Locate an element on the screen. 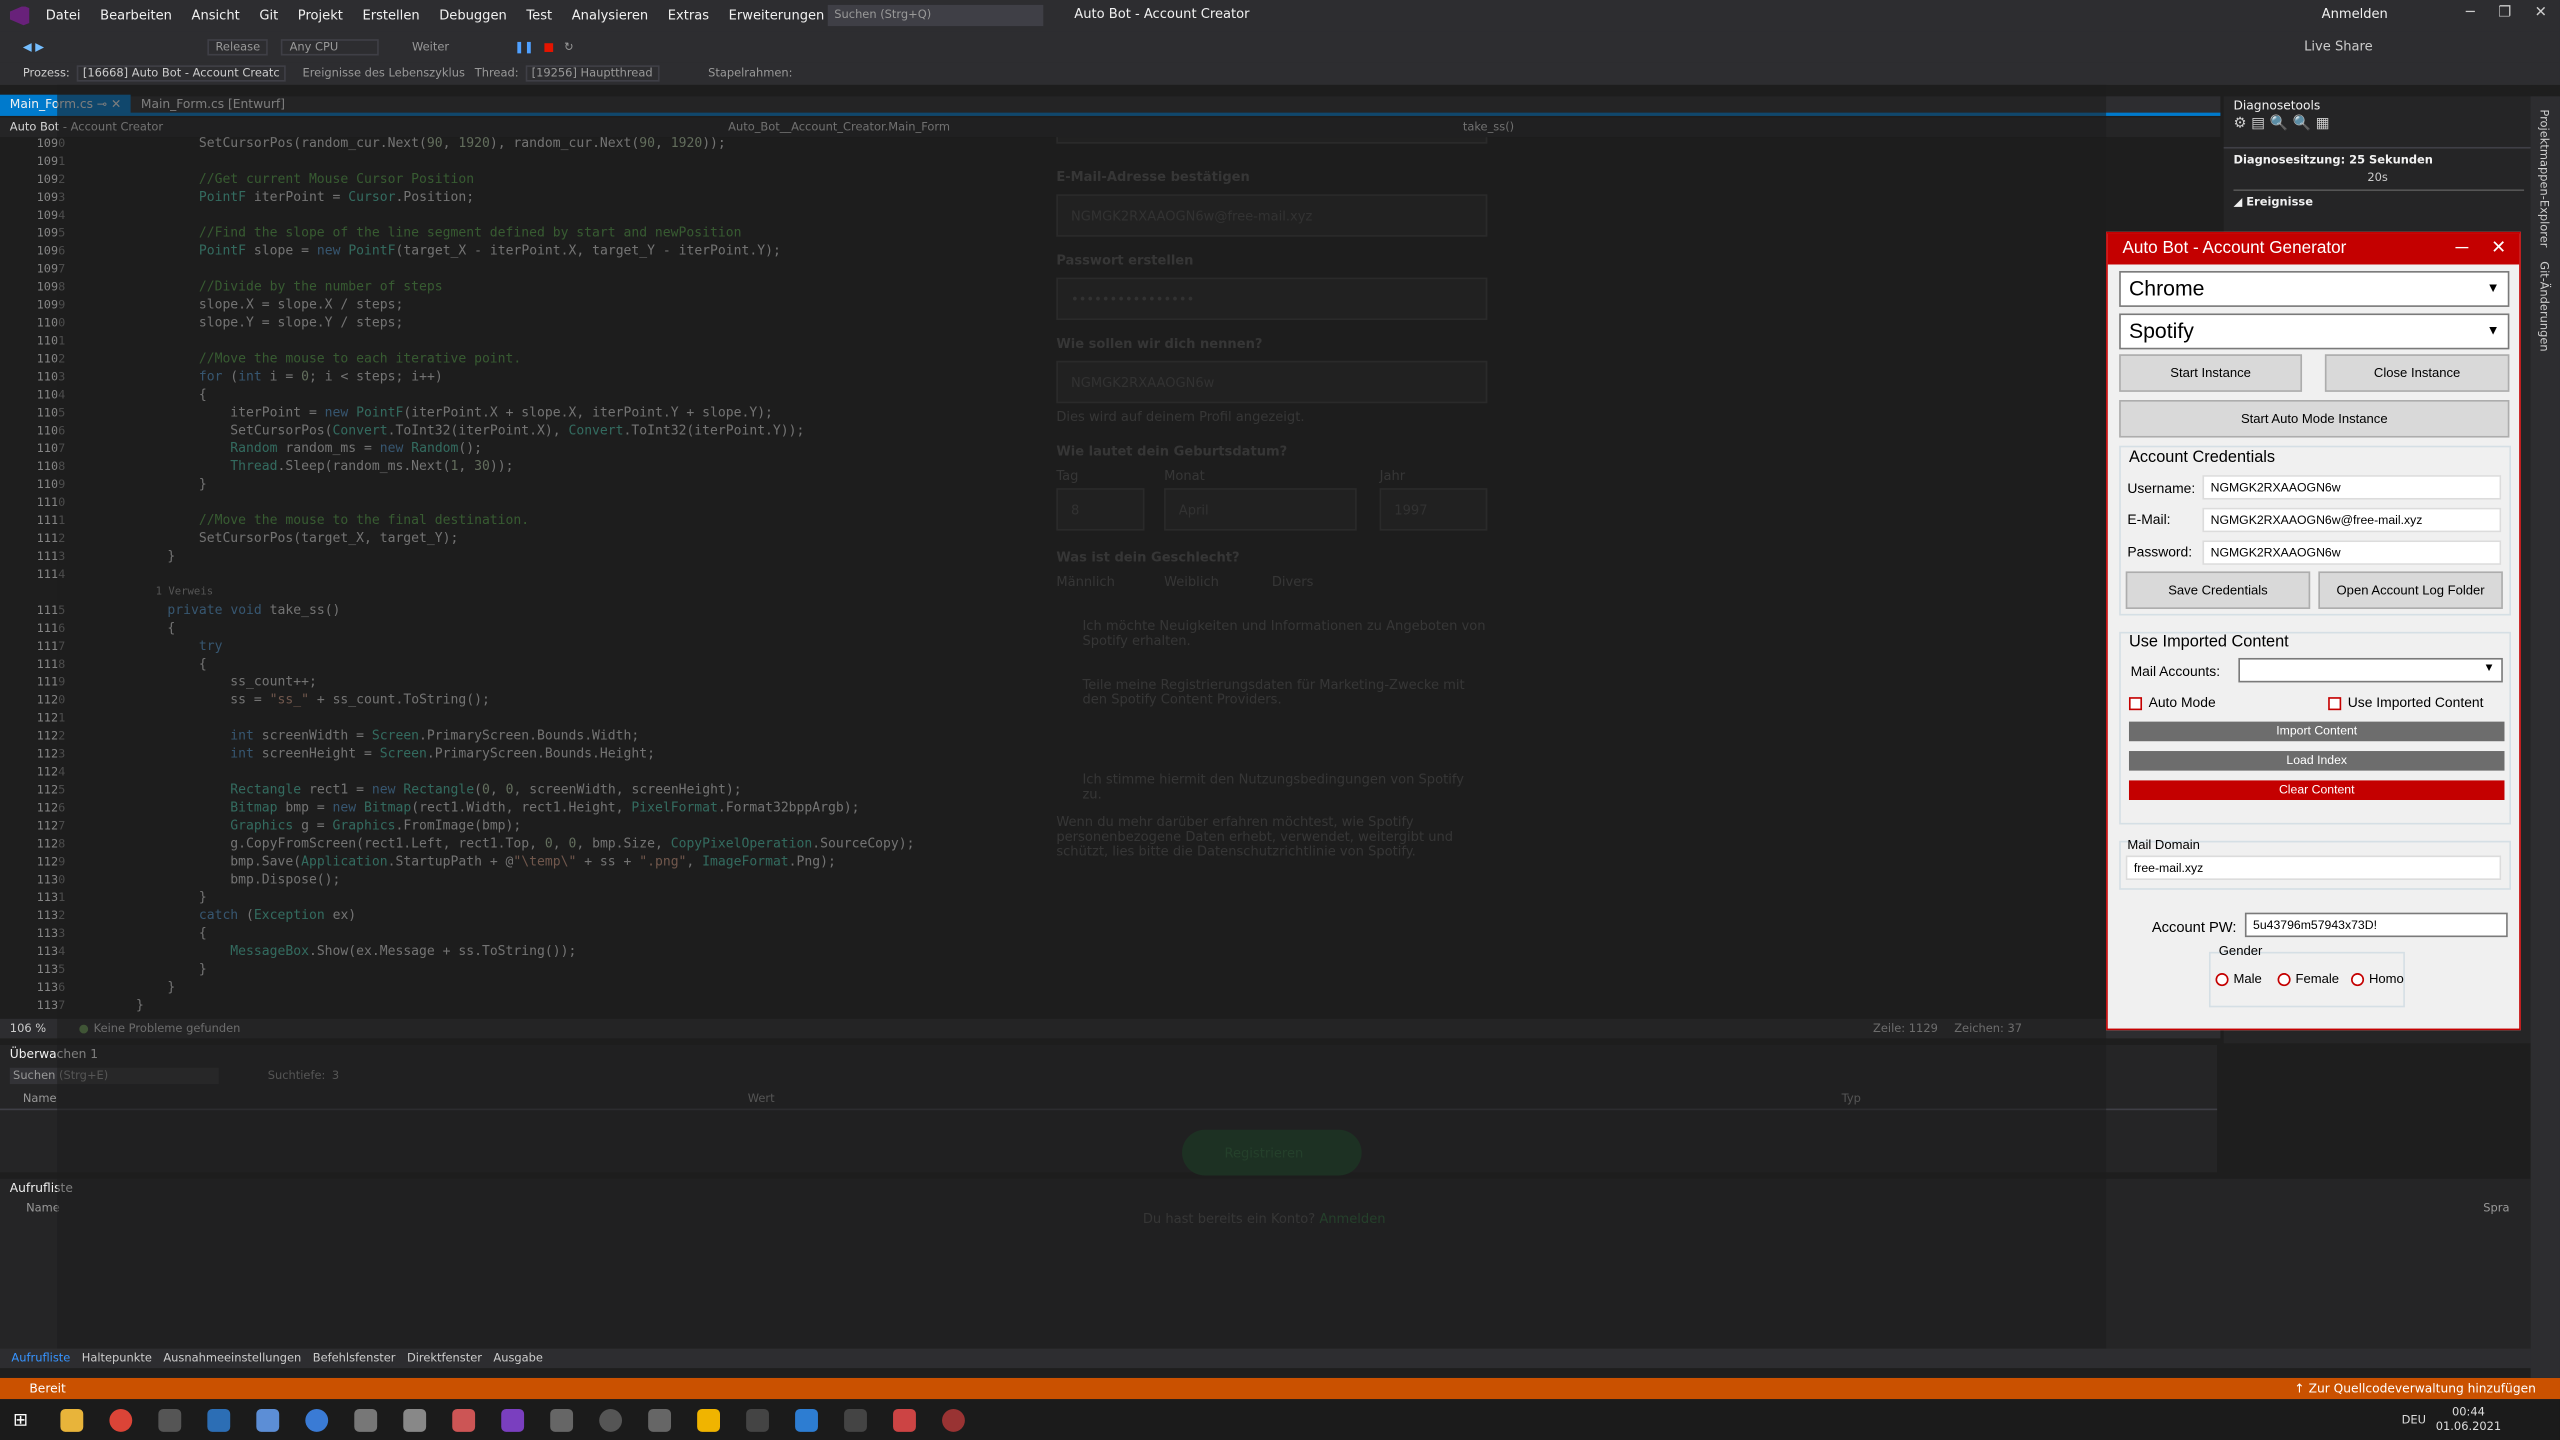 This screenshot has width=2560, height=1440. continue-button: Weiter is located at coordinates (430, 46).